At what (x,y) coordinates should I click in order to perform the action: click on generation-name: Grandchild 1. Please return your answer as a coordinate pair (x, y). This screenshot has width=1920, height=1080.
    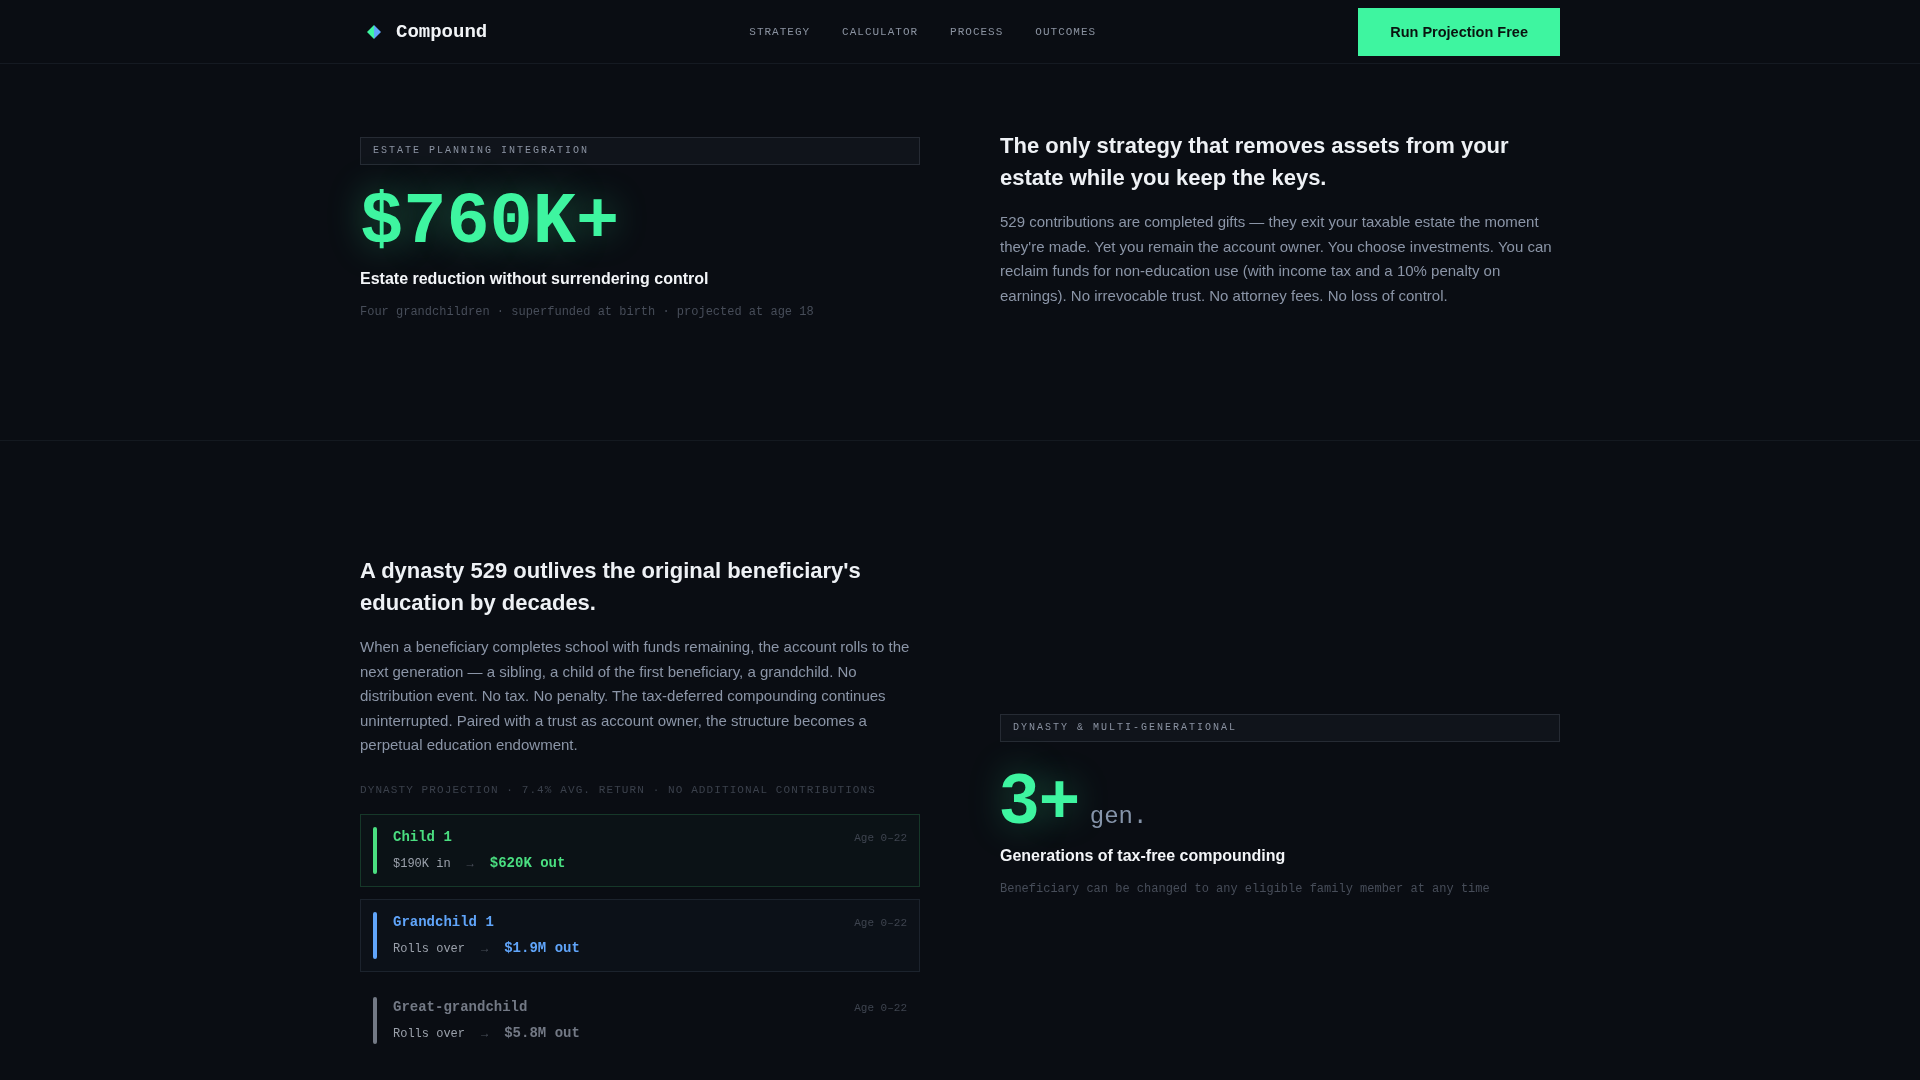
    Looking at the image, I should click on (443, 922).